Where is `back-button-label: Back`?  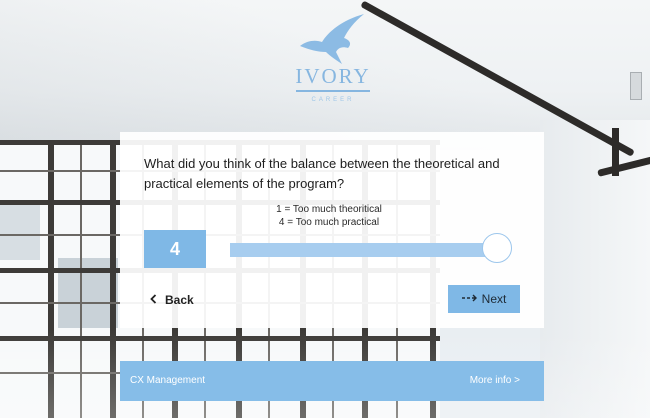
back-button-label: Back is located at coordinates (179, 300).